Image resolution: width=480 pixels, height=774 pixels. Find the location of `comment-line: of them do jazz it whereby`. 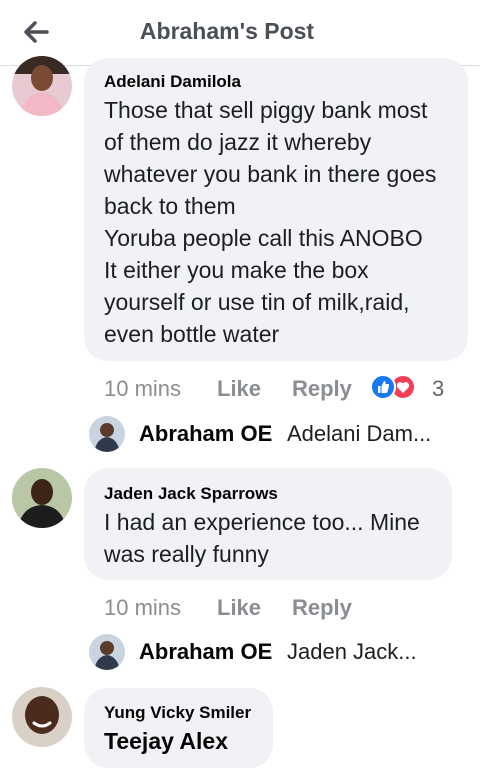

comment-line: of them do jazz it whereby is located at coordinates (238, 142).